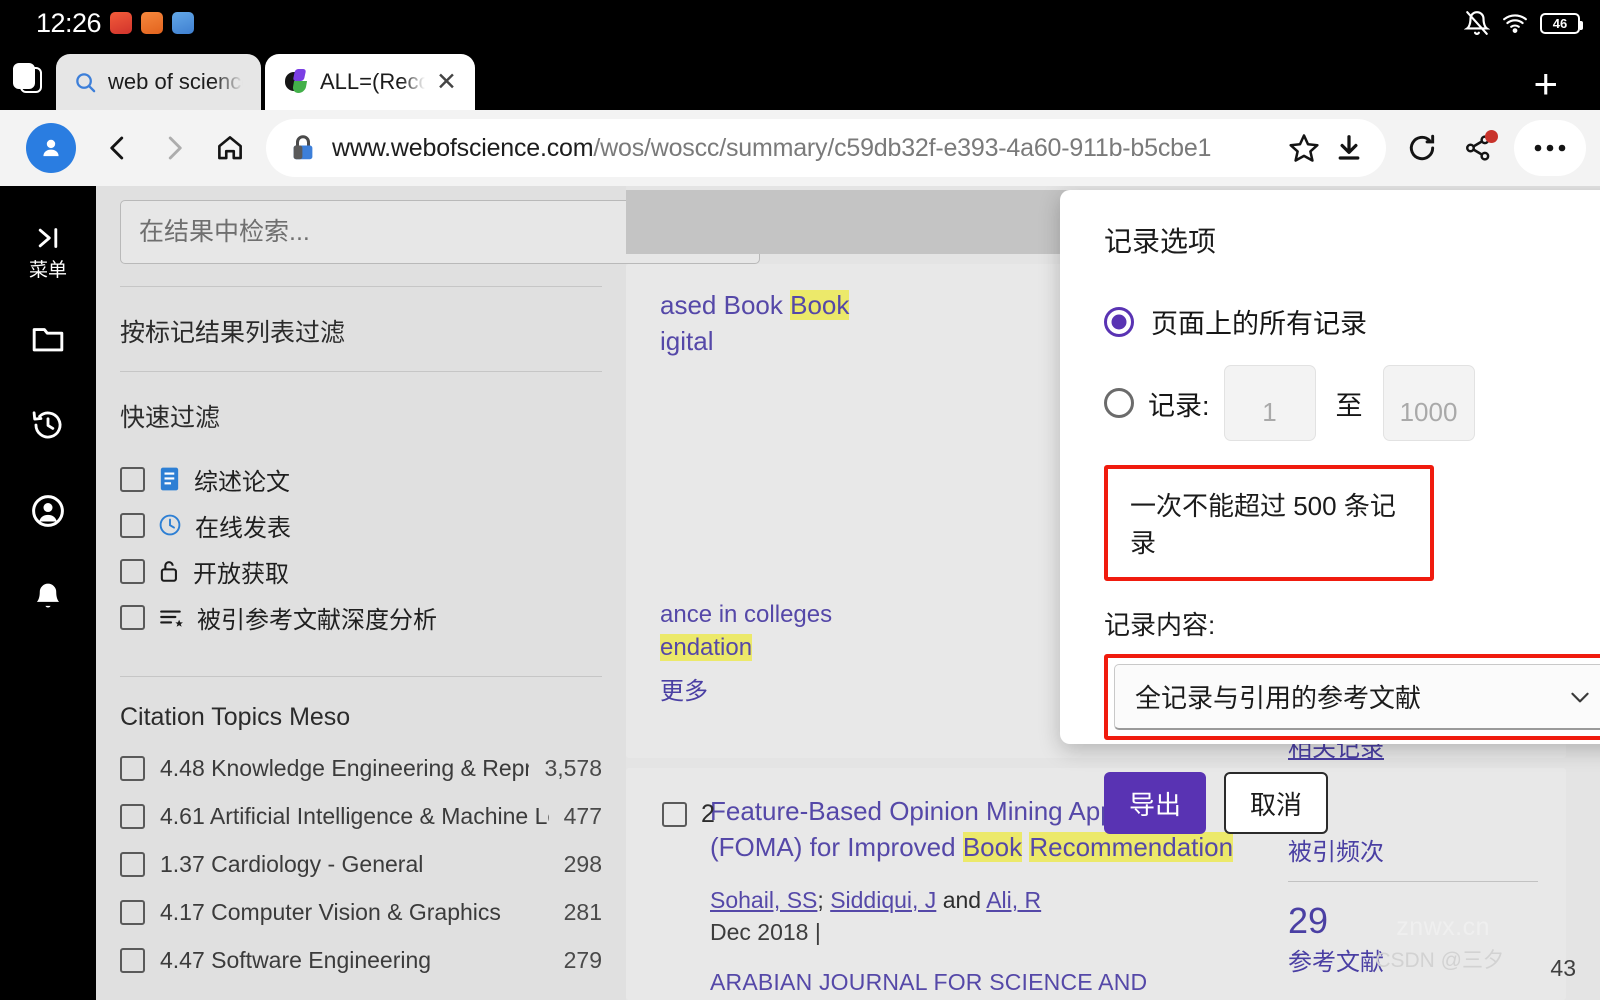  What do you see at coordinates (582, 911) in the screenshot?
I see `citation-topic-count: 281` at bounding box center [582, 911].